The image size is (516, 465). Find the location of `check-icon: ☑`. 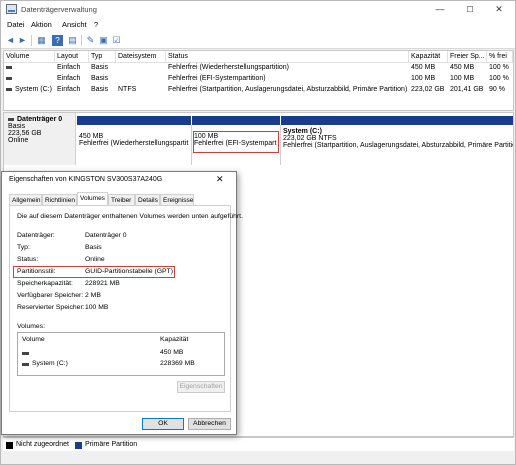

check-icon: ☑ is located at coordinates (116, 40).